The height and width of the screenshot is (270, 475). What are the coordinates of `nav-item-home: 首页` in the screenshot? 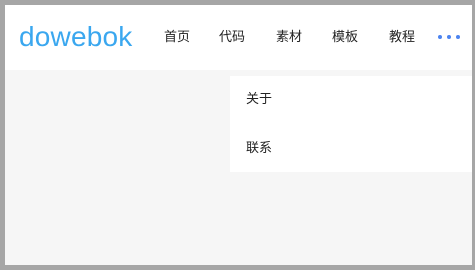 It's located at (177, 38).